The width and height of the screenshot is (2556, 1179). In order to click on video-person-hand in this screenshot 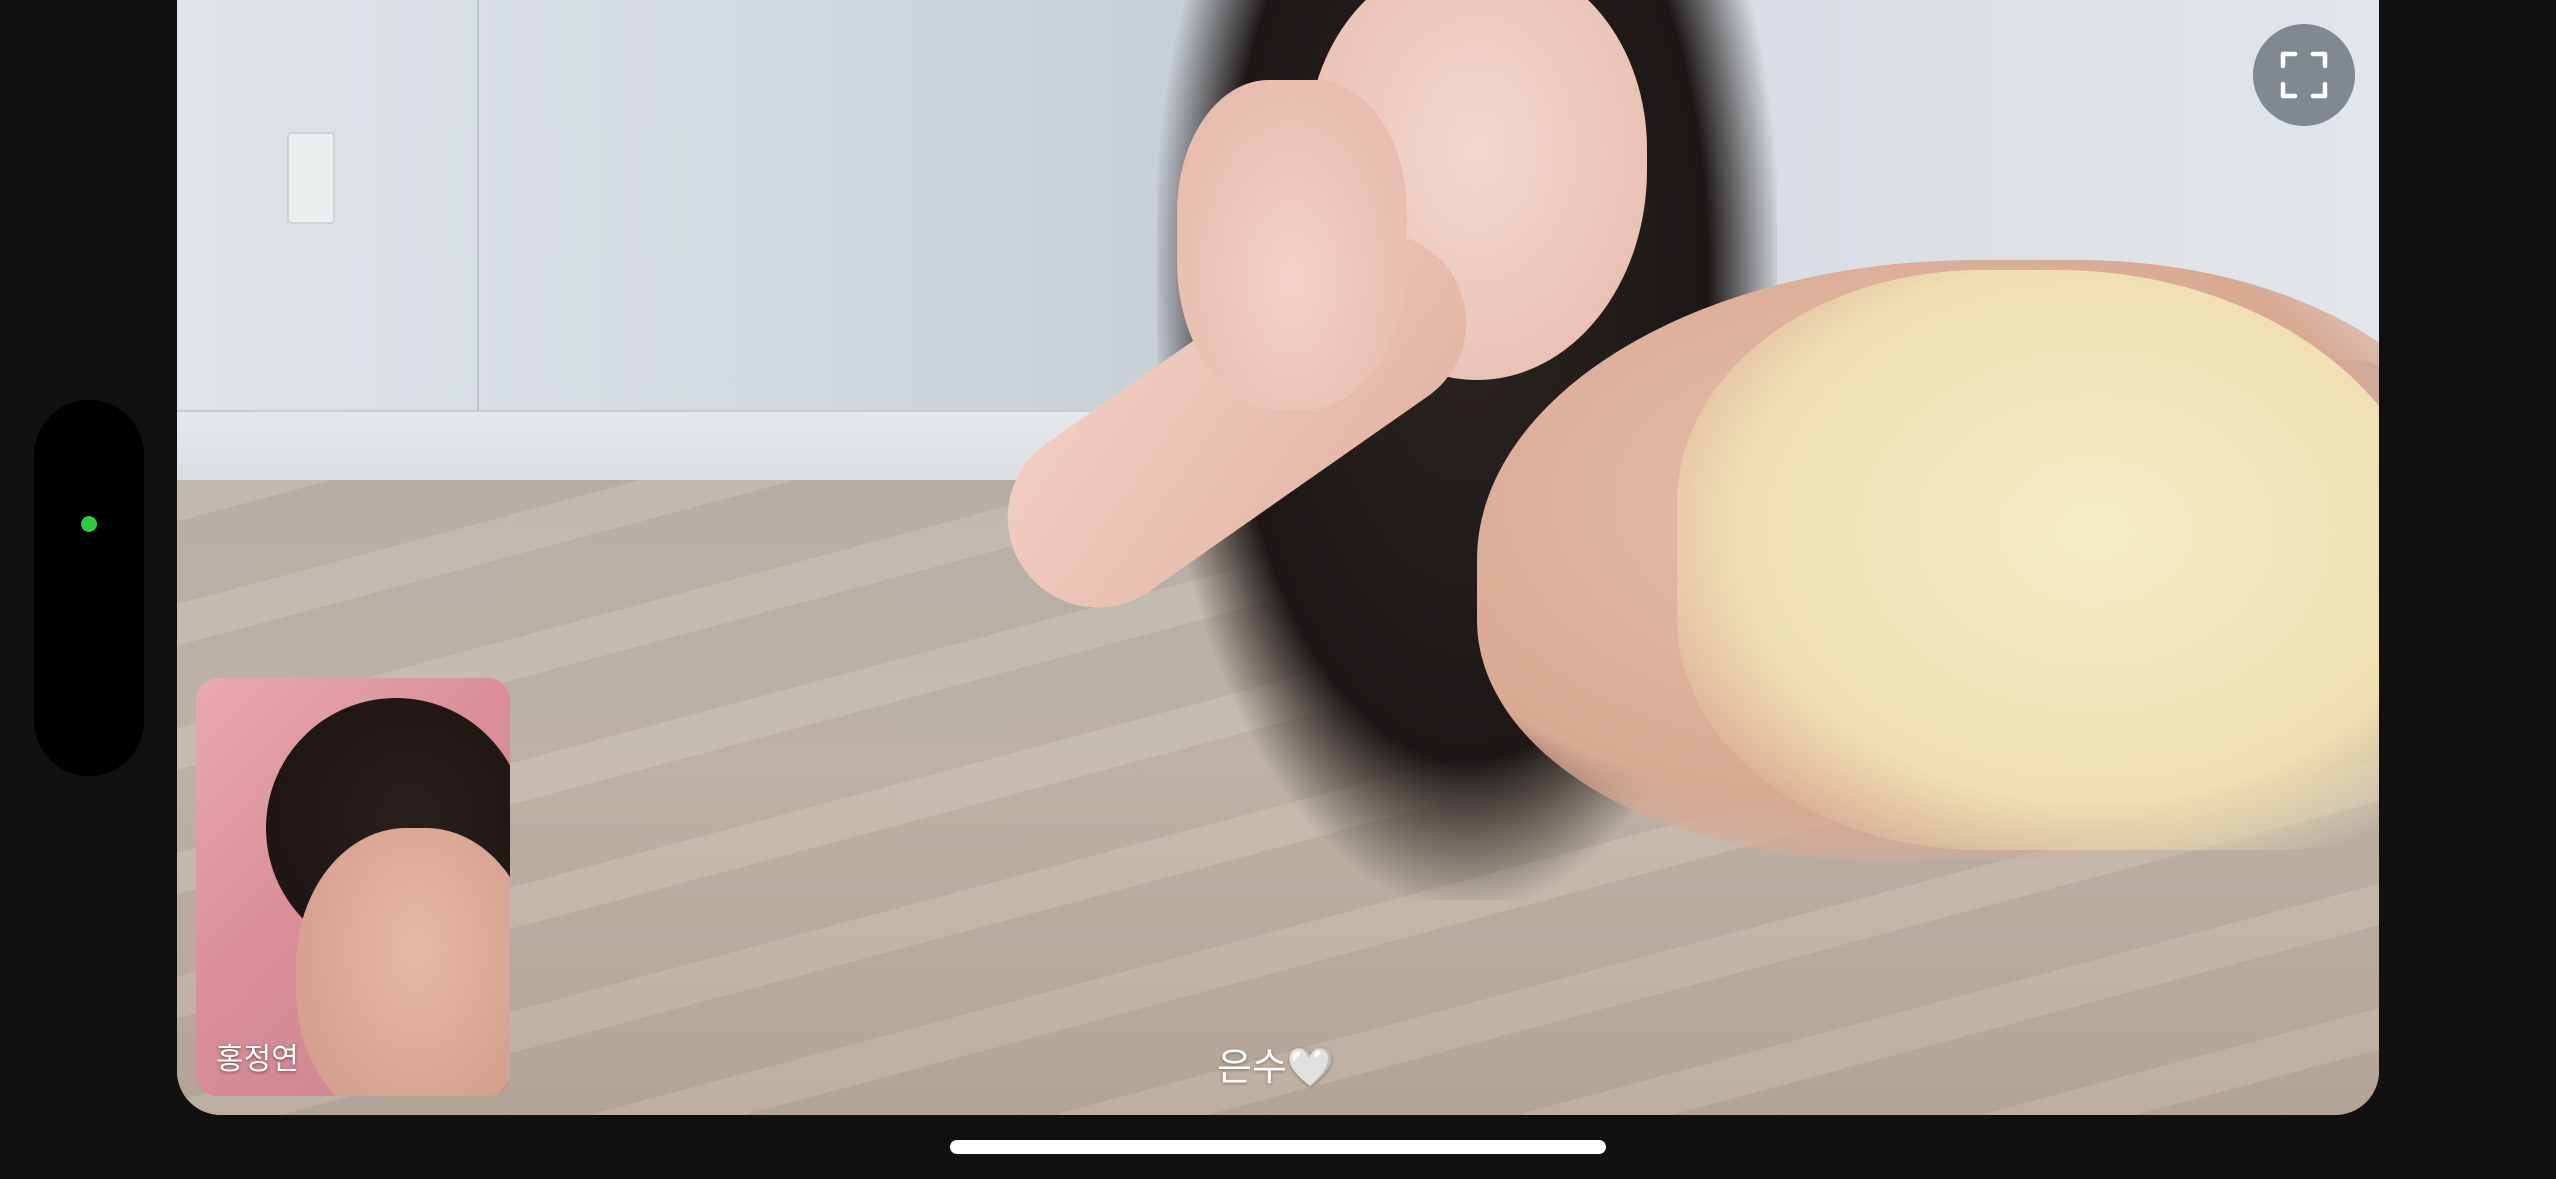, I will do `click(1292, 245)`.